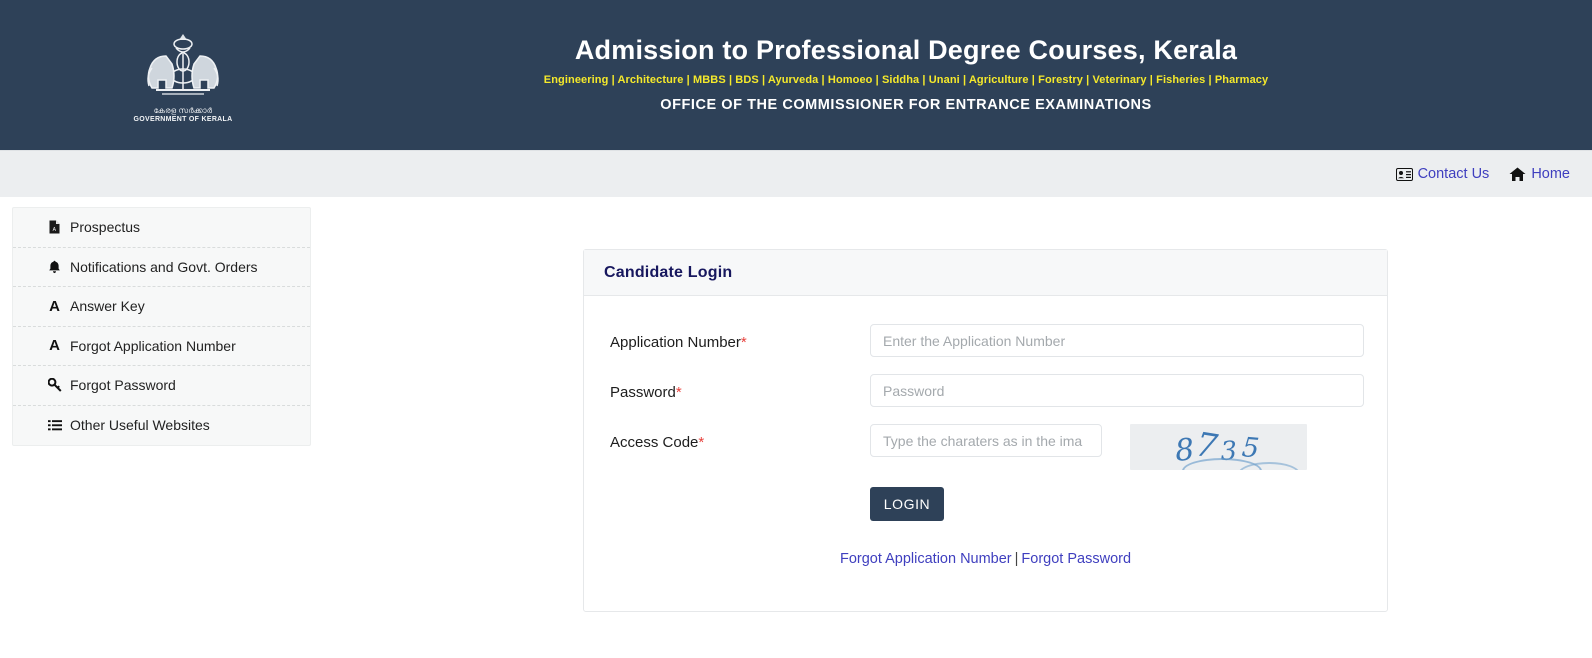  What do you see at coordinates (740, 438) in the screenshot?
I see `access-code-label: Access Code*` at bounding box center [740, 438].